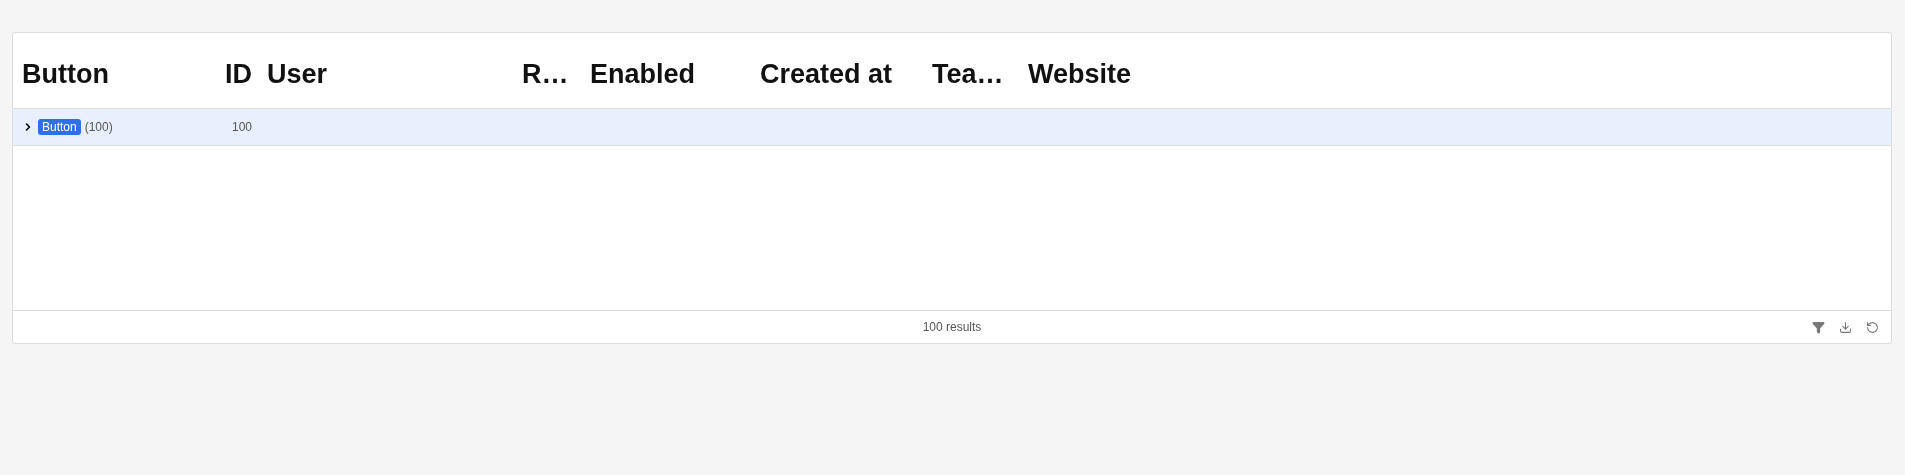 The width and height of the screenshot is (1905, 475). I want to click on group-row: Button (100) 100, so click(952, 127).